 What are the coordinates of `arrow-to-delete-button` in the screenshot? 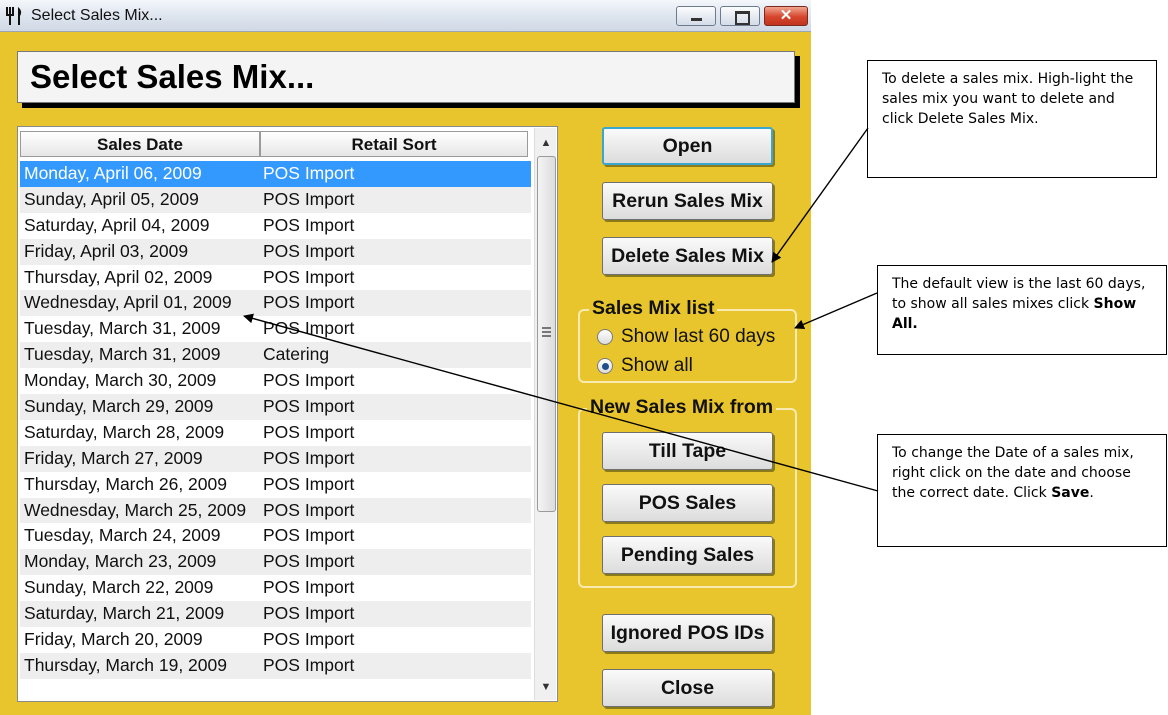 It's located at (820, 195).